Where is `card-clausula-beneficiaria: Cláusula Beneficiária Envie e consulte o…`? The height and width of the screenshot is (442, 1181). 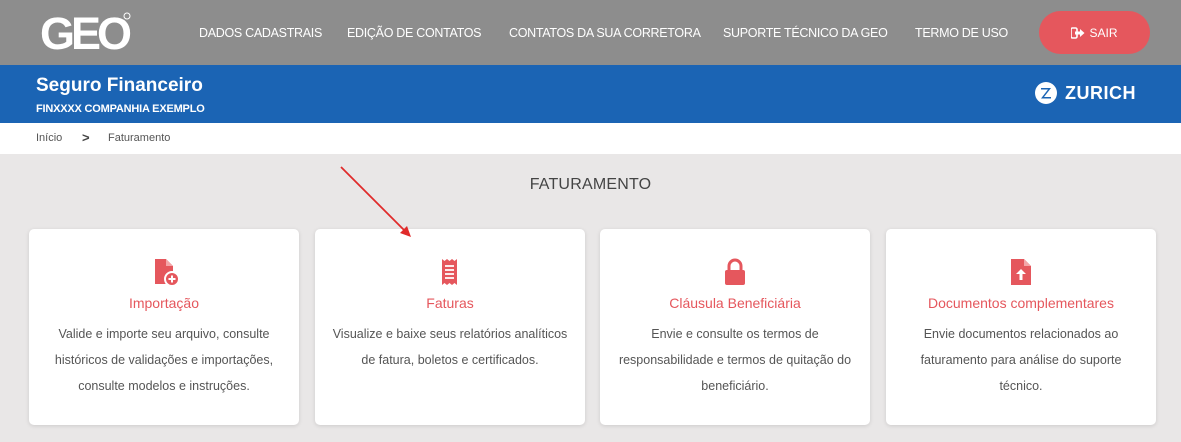
card-clausula-beneficiaria: Cláusula Beneficiária Envie e consulte o… is located at coordinates (735, 327).